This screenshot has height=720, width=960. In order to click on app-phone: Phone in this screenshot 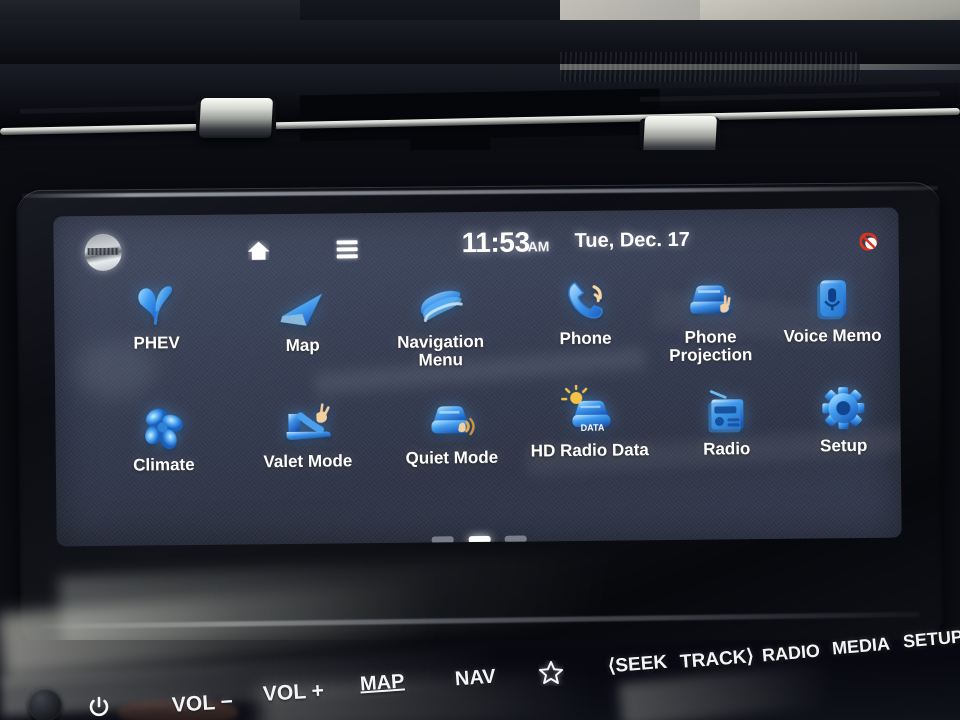, I will do `click(585, 310)`.